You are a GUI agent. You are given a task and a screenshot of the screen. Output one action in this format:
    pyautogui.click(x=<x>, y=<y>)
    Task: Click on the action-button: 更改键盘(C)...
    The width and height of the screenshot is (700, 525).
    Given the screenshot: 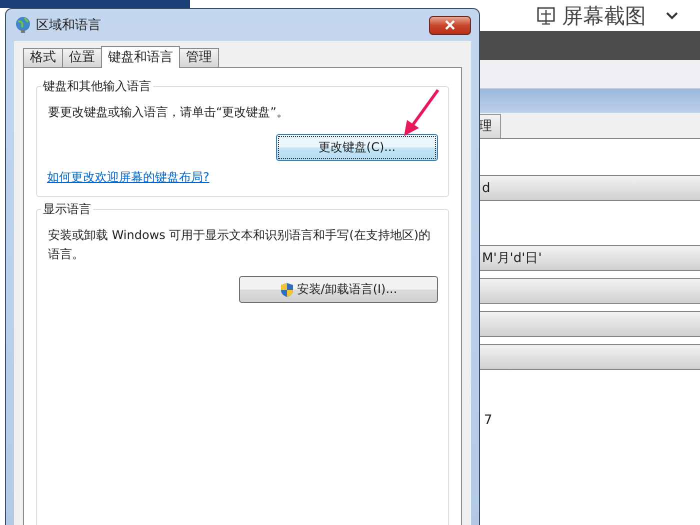 What is the action you would take?
    pyautogui.click(x=357, y=147)
    